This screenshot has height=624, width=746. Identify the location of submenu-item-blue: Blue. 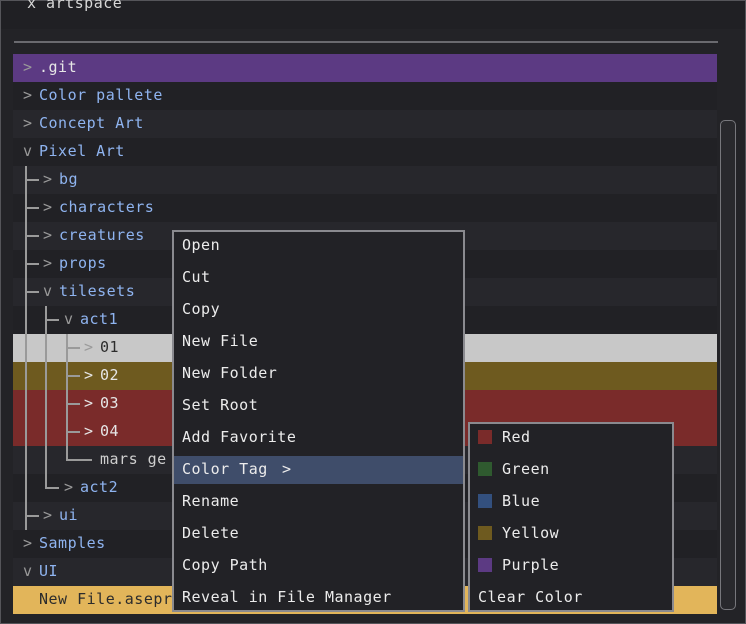
(571, 502).